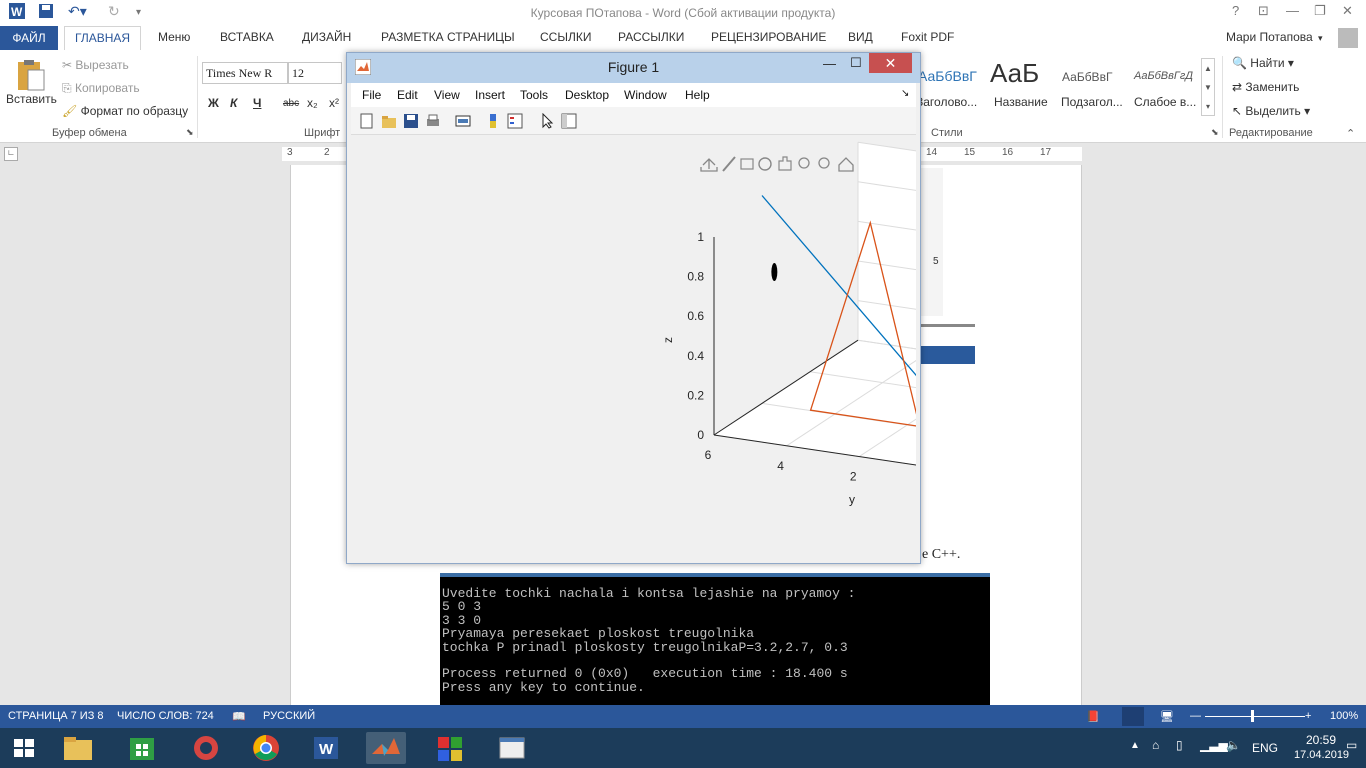 This screenshot has height=768, width=1366. What do you see at coordinates (927, 37) in the screenshot?
I see `tab-foxit: Foxit PDF` at bounding box center [927, 37].